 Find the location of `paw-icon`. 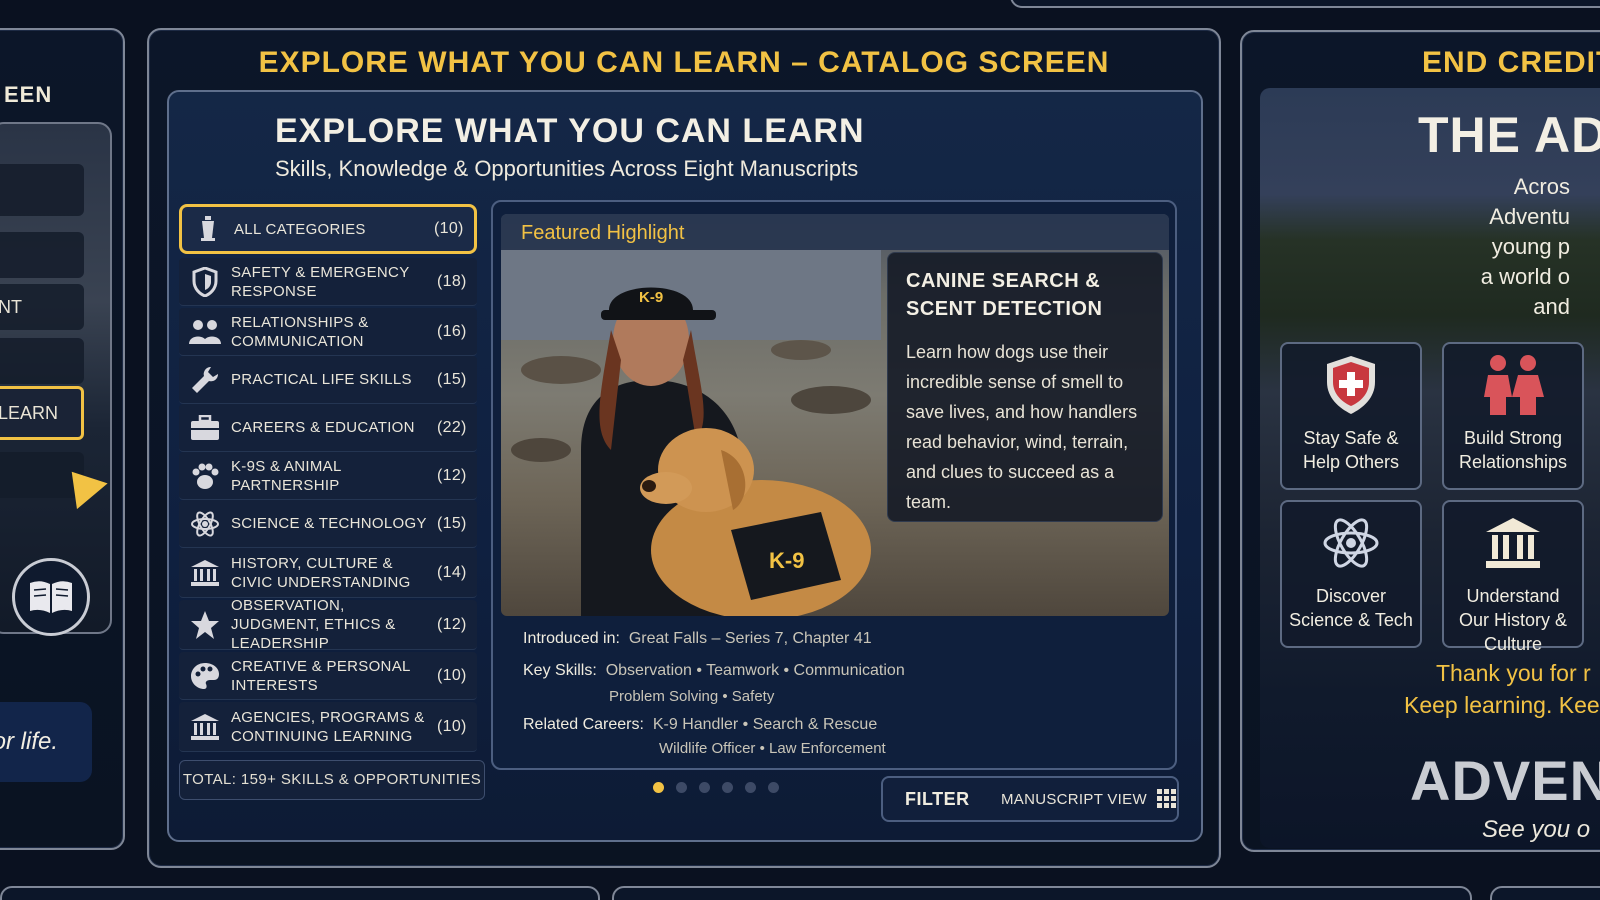

paw-icon is located at coordinates (205, 476).